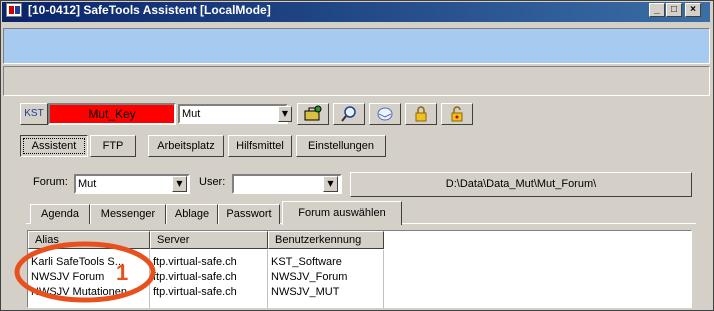 This screenshot has width=714, height=311. What do you see at coordinates (305, 292) in the screenshot?
I see `cell-benutzerkennung: NWSJV_MUT` at bounding box center [305, 292].